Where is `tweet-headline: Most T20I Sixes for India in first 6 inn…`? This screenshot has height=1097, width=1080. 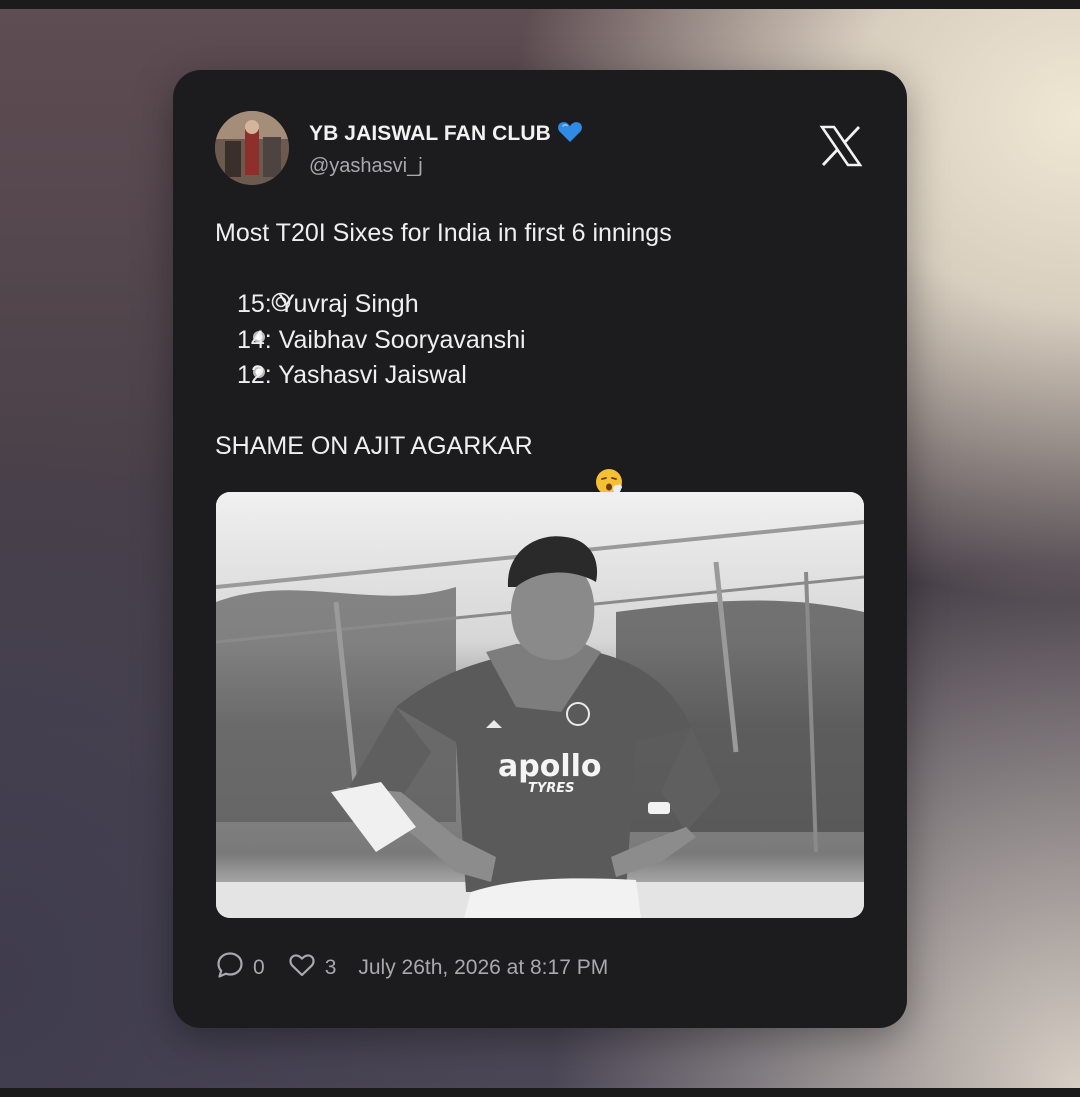 tweet-headline: Most T20I Sixes for India in first 6 inn… is located at coordinates (443, 233).